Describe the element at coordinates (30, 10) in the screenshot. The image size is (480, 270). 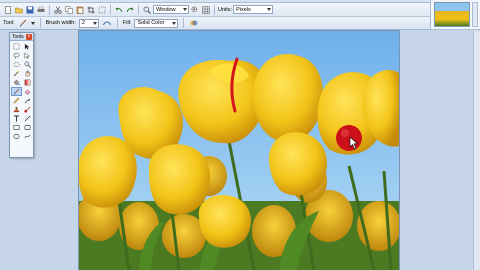
I see `save-icon` at that location.